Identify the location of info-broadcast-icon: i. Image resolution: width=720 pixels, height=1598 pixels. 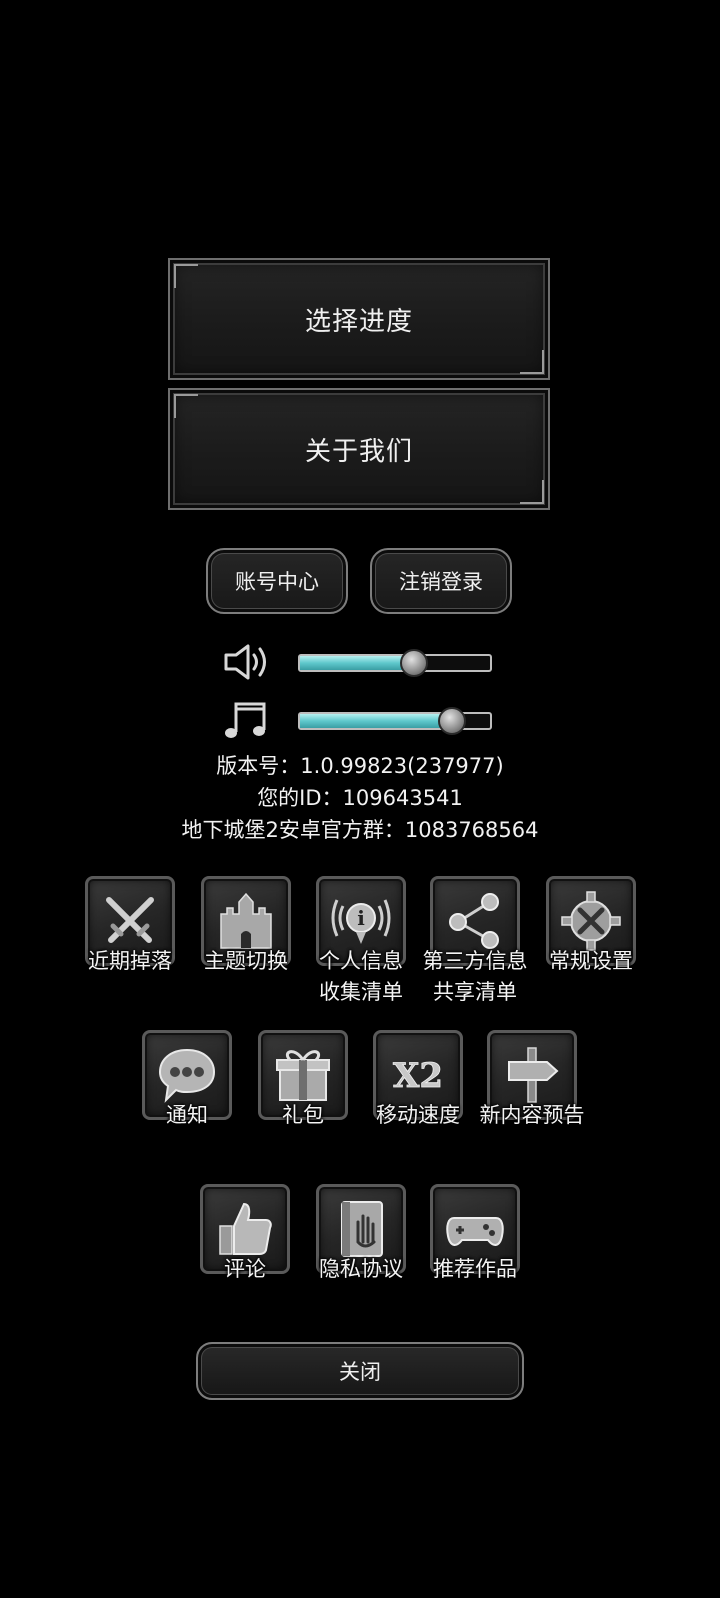
(361, 921).